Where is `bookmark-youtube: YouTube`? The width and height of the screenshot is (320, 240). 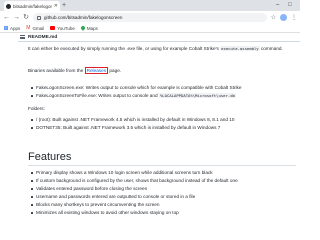
bookmark-youtube: YouTube is located at coordinates (62, 28).